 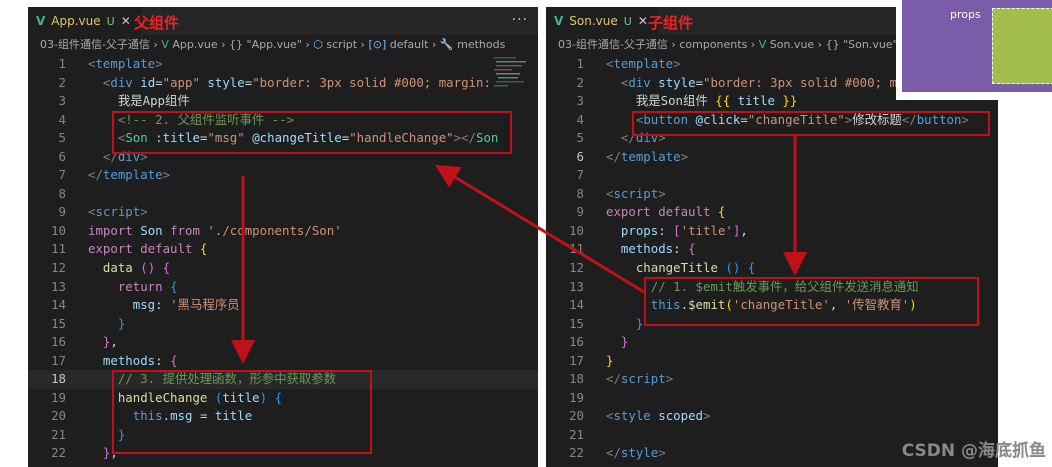 What do you see at coordinates (539, 229) in the screenshot?
I see `arrow-emit-to-parent` at bounding box center [539, 229].